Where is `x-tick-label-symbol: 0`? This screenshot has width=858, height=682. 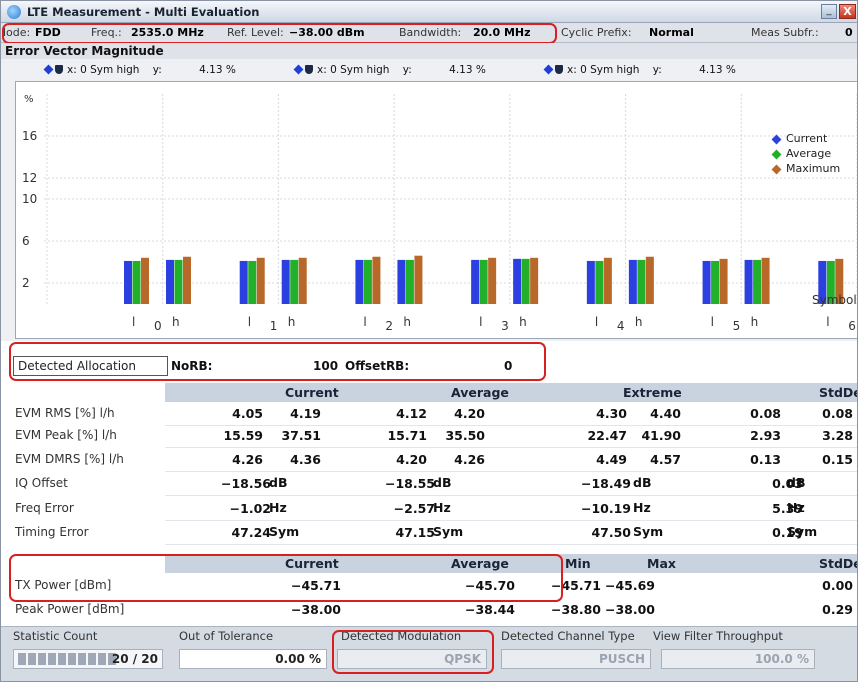 x-tick-label-symbol: 0 is located at coordinates (158, 326).